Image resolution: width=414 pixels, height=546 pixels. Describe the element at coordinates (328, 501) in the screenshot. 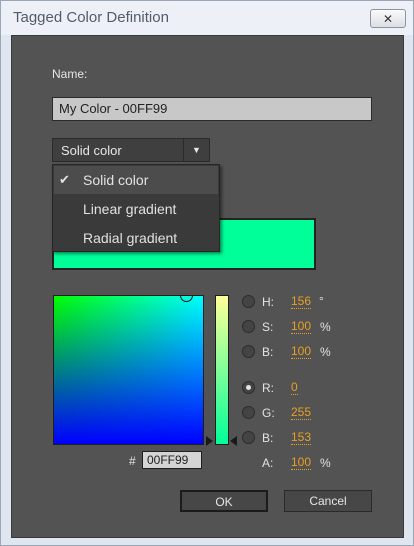

I see `cancel-button: Cancel` at that location.